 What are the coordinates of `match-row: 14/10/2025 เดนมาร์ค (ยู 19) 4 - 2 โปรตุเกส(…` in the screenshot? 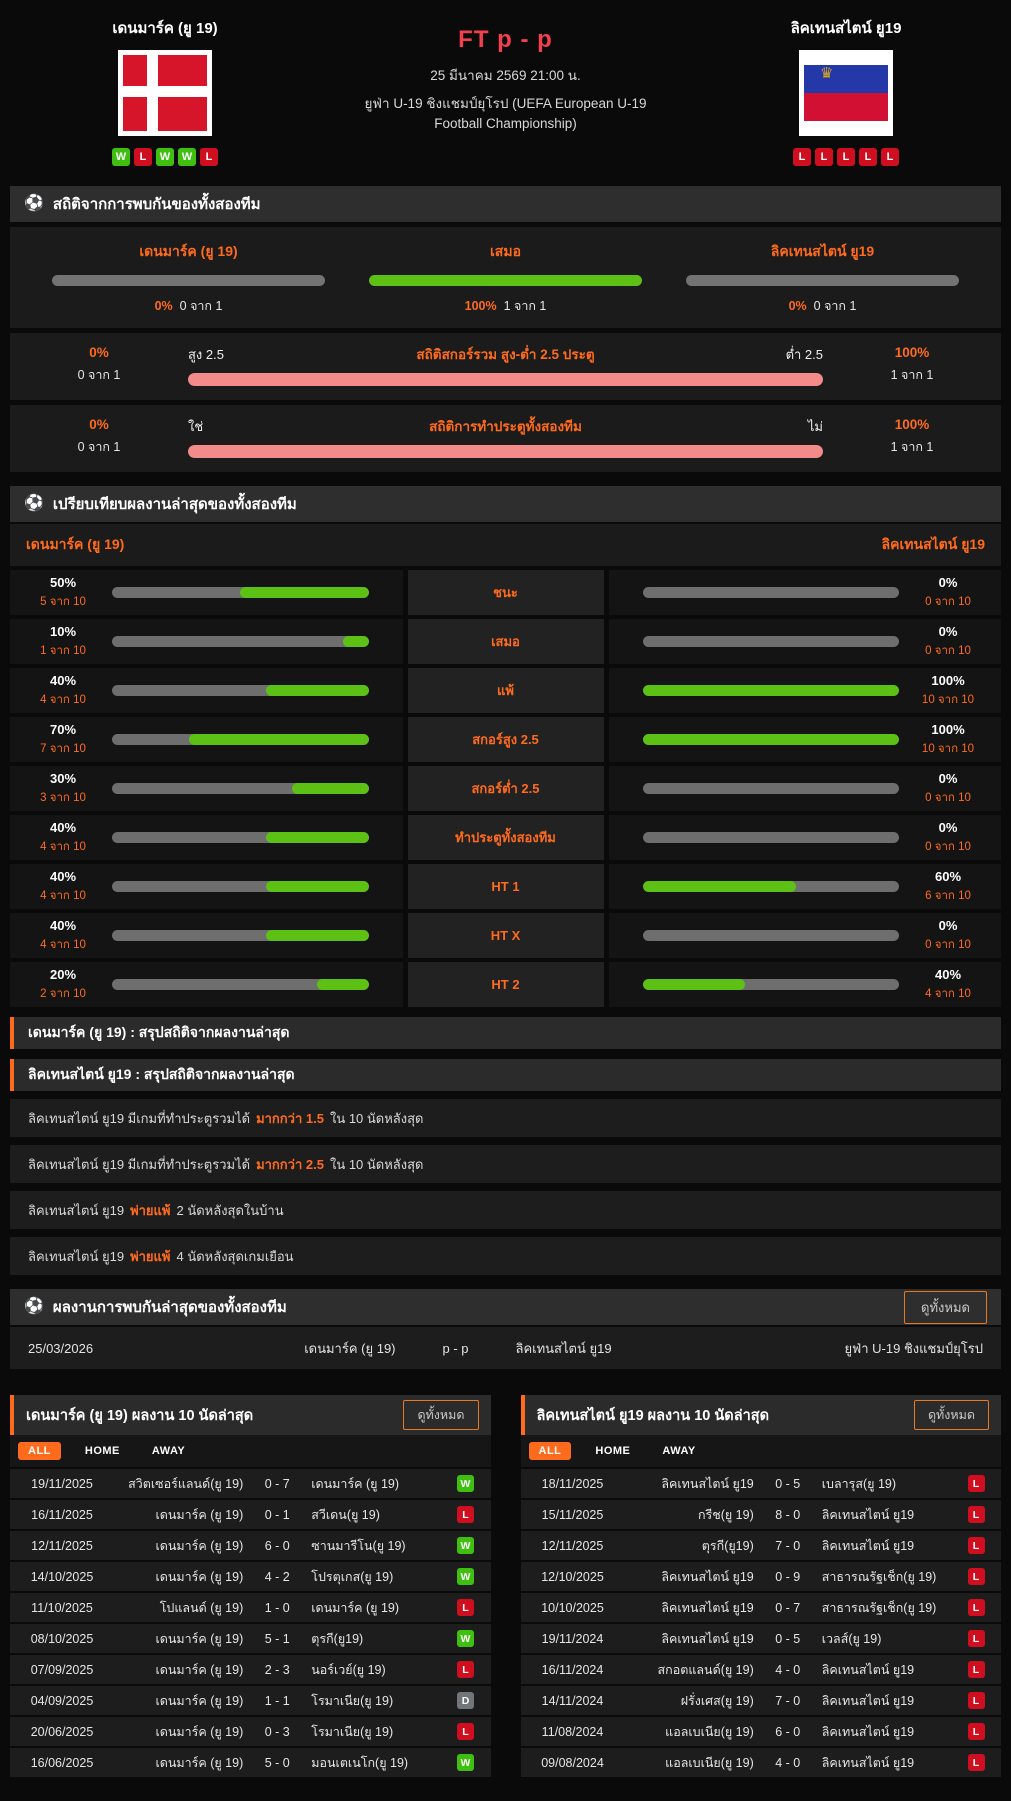 It's located at (250, 1576).